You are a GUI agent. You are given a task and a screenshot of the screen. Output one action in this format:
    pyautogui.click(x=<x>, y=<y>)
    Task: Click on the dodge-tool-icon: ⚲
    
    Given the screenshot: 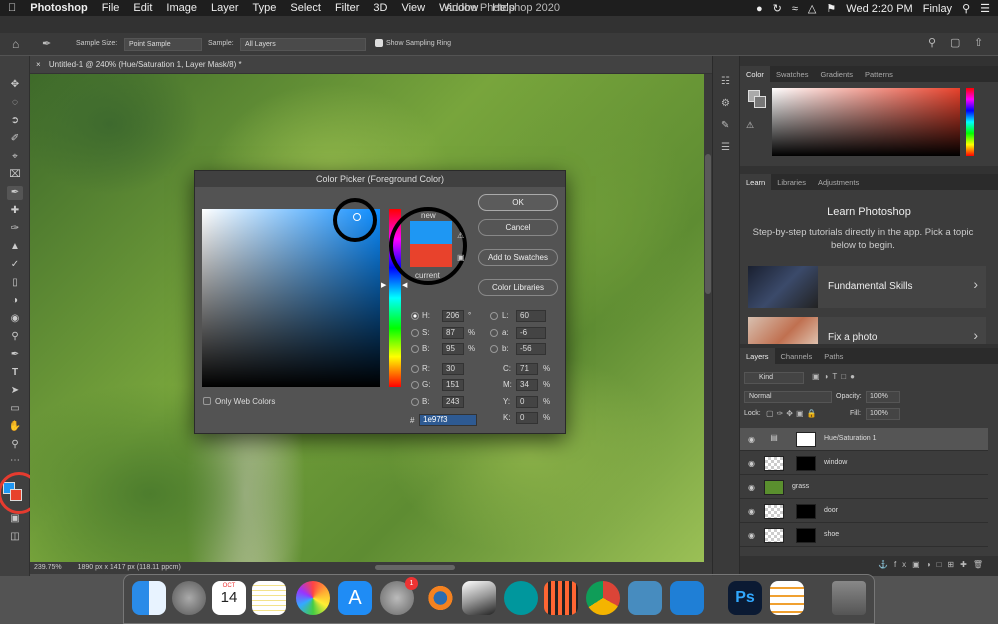 What is the action you would take?
    pyautogui.click(x=15, y=337)
    